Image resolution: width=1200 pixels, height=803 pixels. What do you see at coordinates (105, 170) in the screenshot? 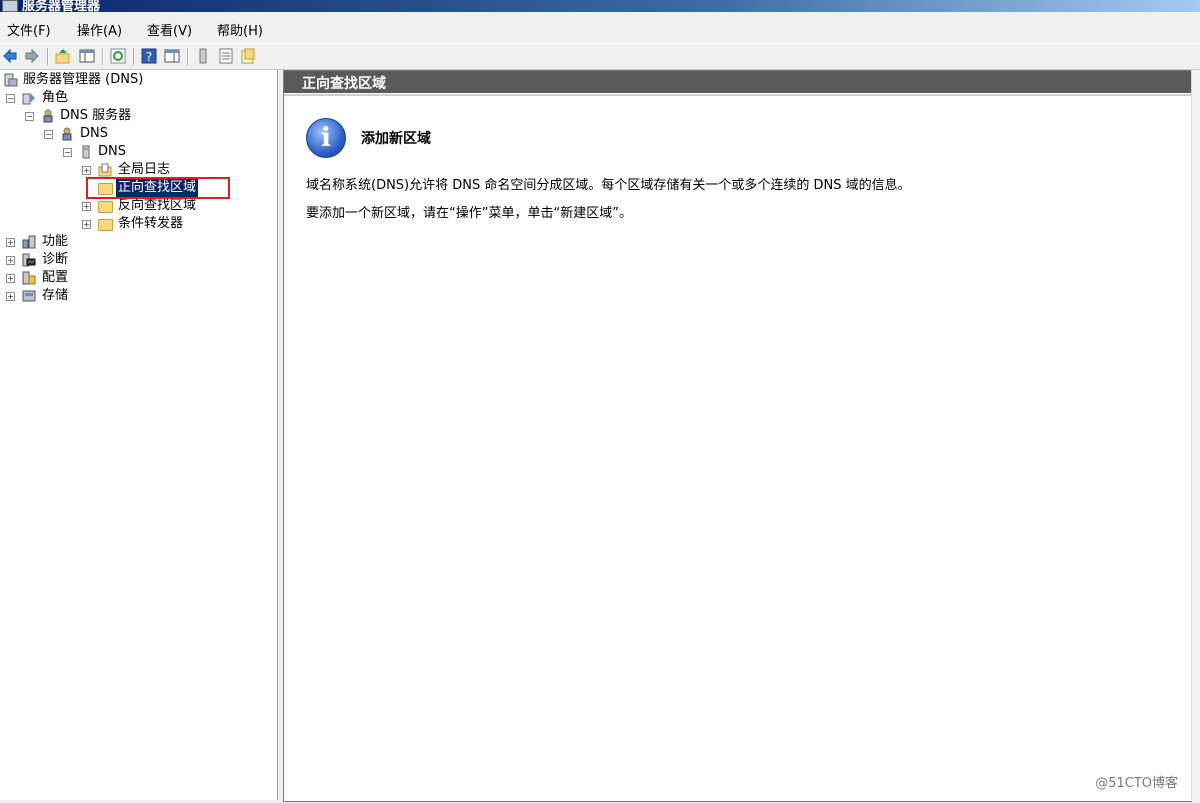
I see `log-icon` at bounding box center [105, 170].